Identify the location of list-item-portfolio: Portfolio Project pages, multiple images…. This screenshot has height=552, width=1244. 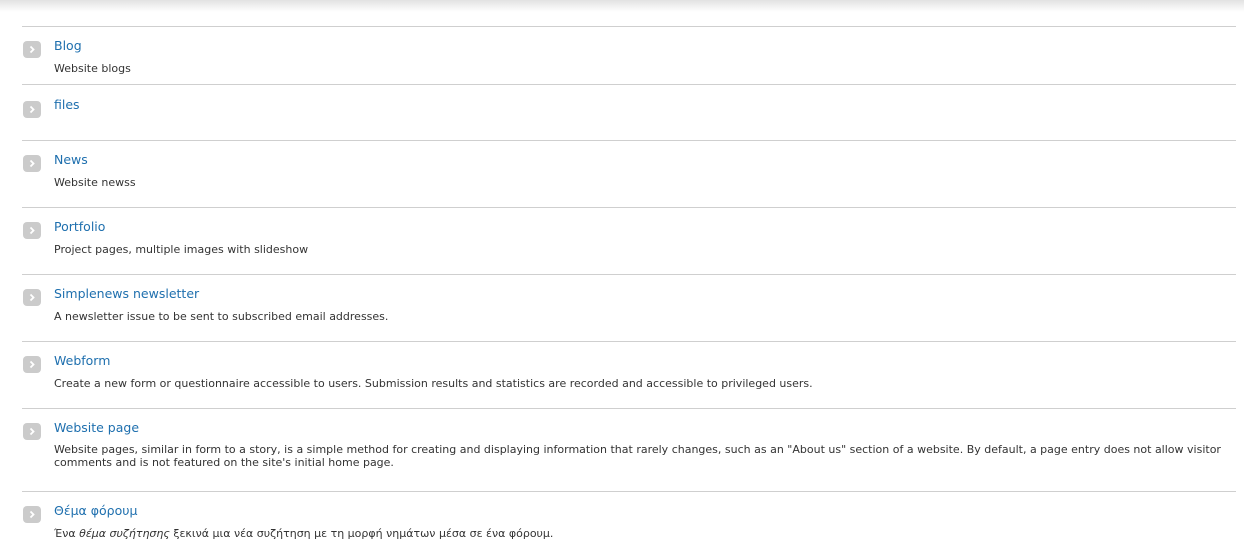
(629, 241).